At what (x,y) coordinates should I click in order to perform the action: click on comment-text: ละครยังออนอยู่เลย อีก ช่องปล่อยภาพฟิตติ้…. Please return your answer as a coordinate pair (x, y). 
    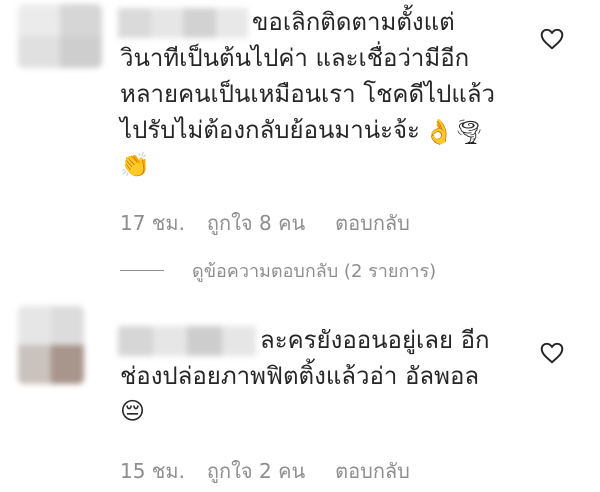
    Looking at the image, I should click on (305, 358).